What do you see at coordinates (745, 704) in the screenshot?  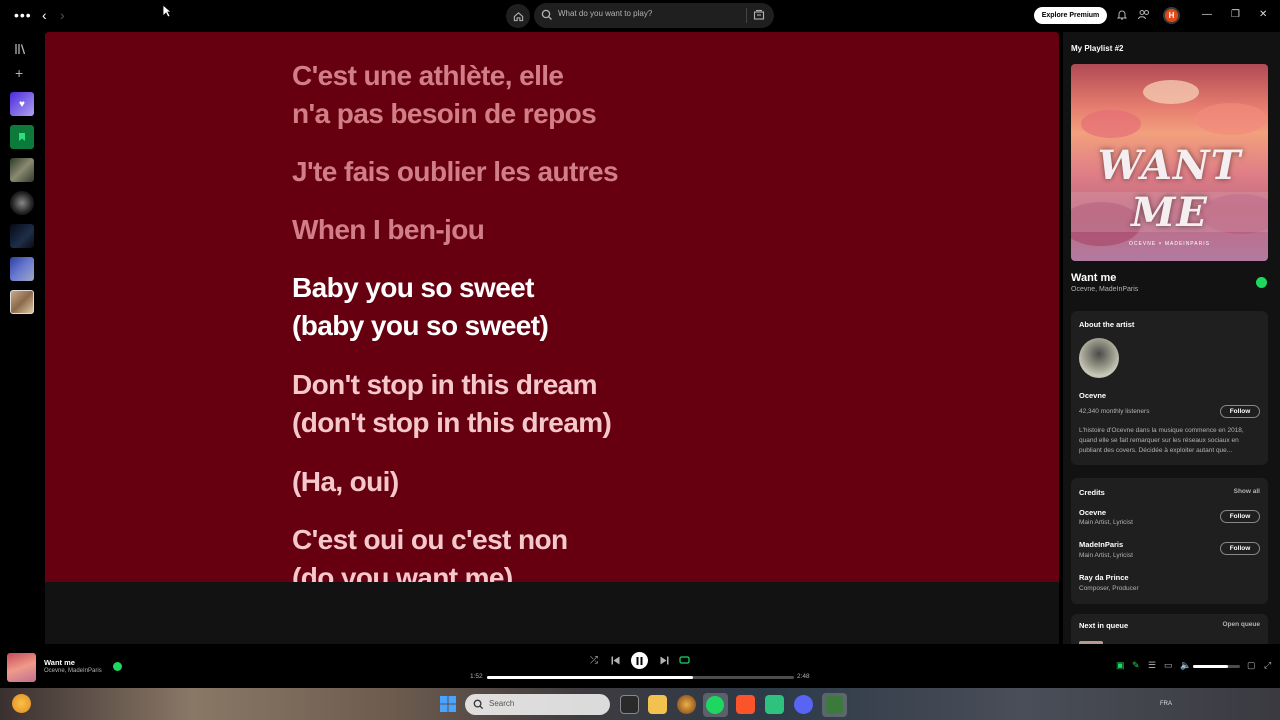 I see `brave-browser-icon` at bounding box center [745, 704].